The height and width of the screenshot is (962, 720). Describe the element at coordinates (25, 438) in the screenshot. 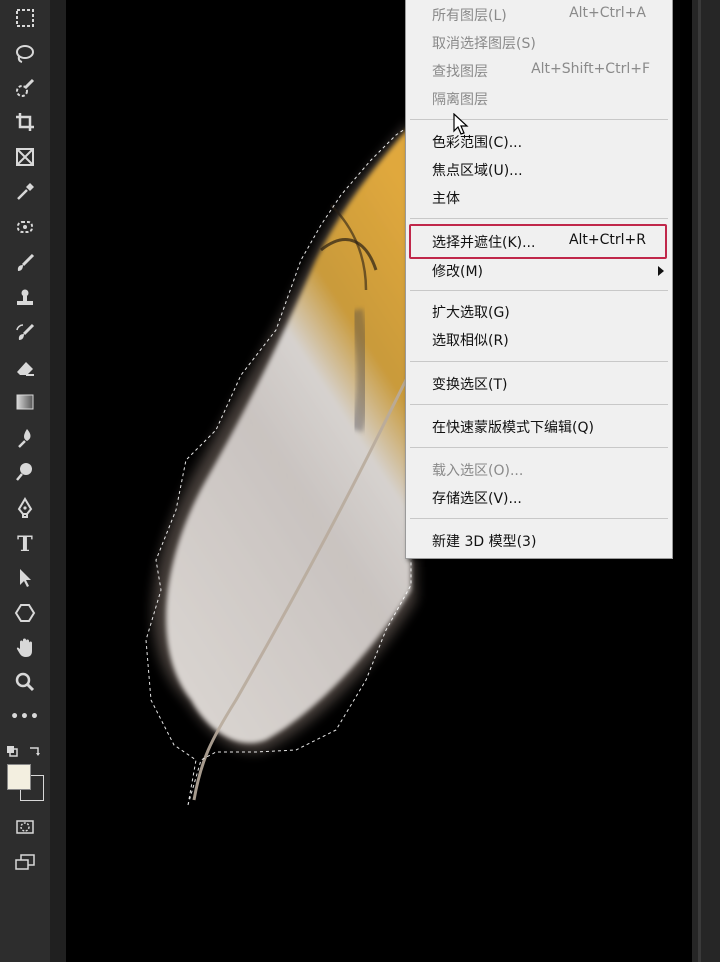

I see `blur-icon` at that location.